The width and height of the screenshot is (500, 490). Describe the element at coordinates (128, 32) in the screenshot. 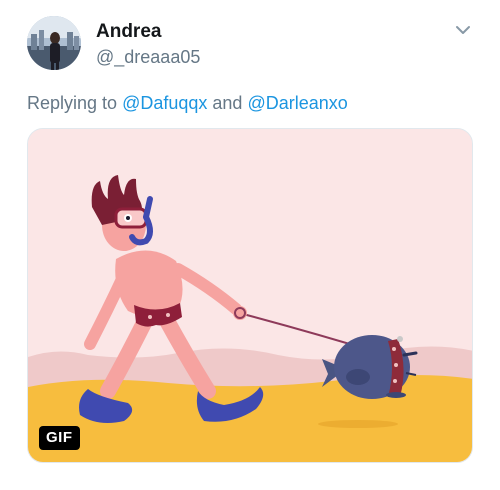

I see `author-display-name: Andrea` at that location.